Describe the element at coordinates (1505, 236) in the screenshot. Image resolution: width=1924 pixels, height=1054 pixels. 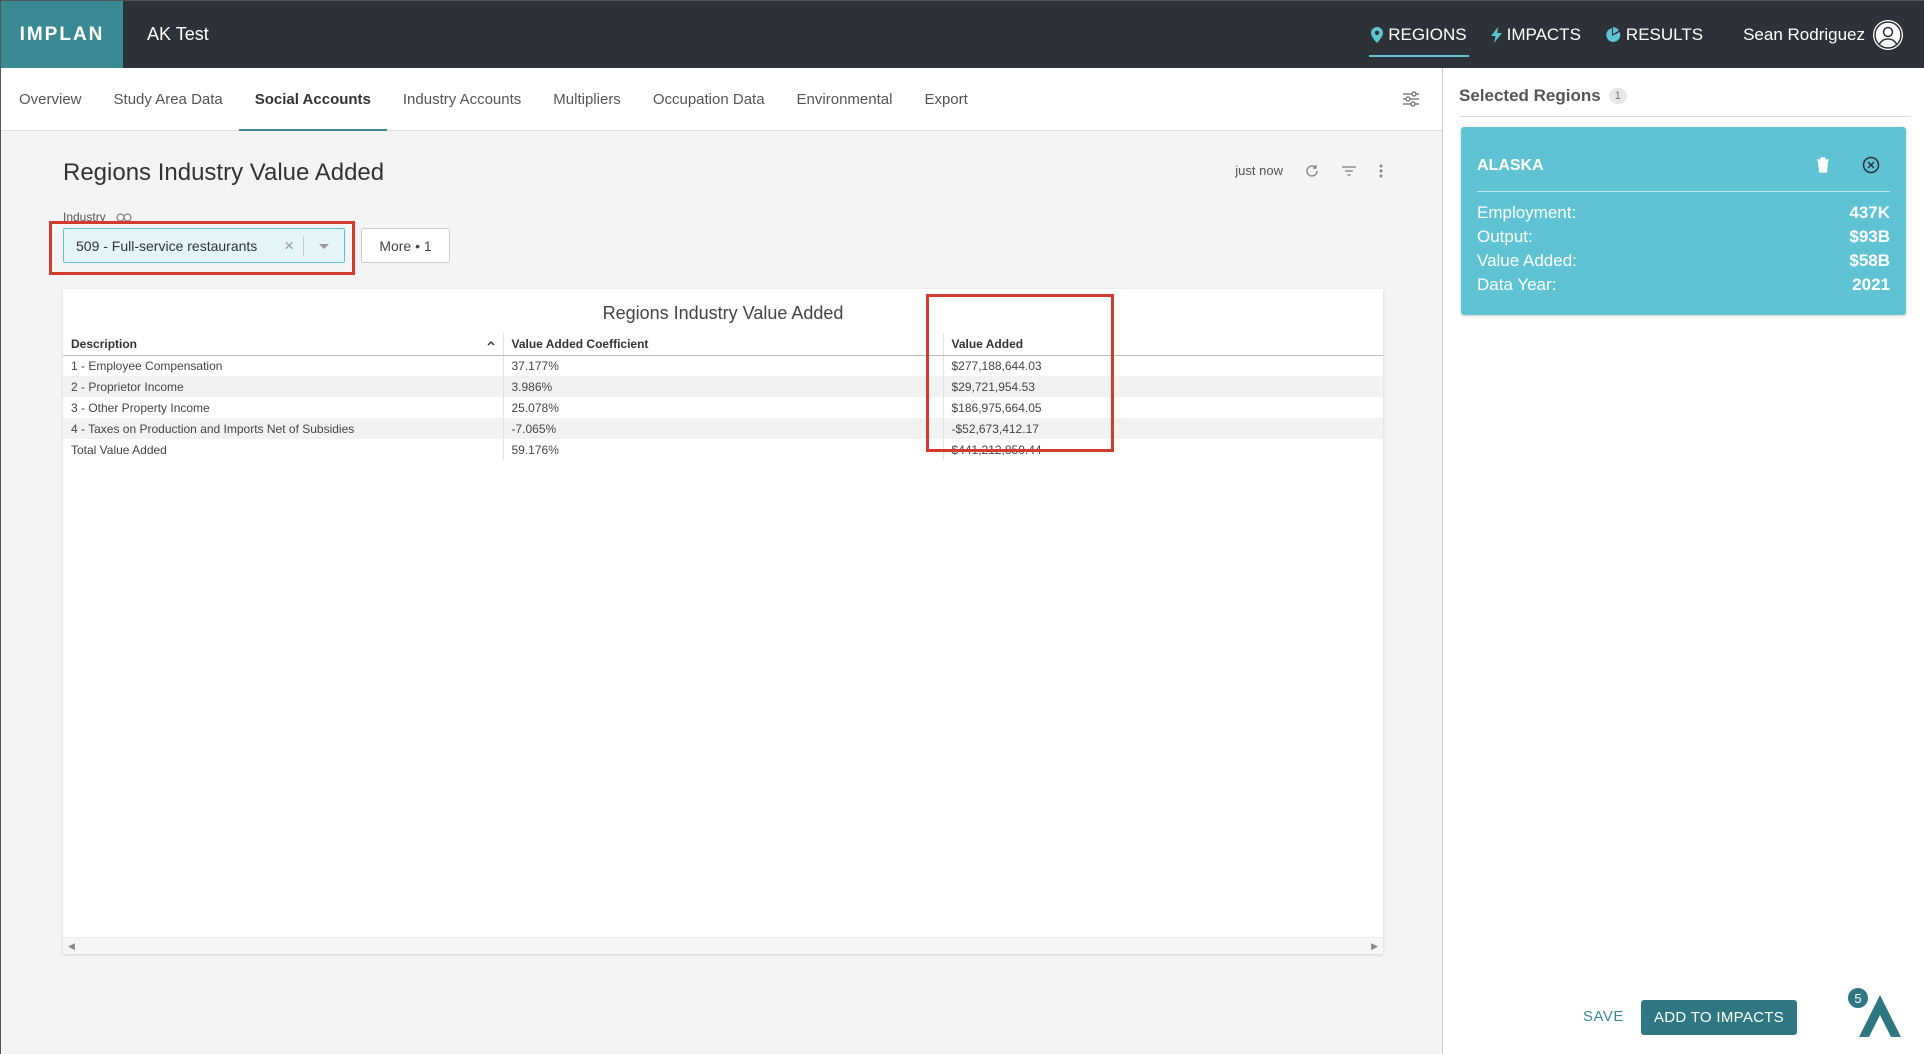
I see `stat-label: Output:` at that location.